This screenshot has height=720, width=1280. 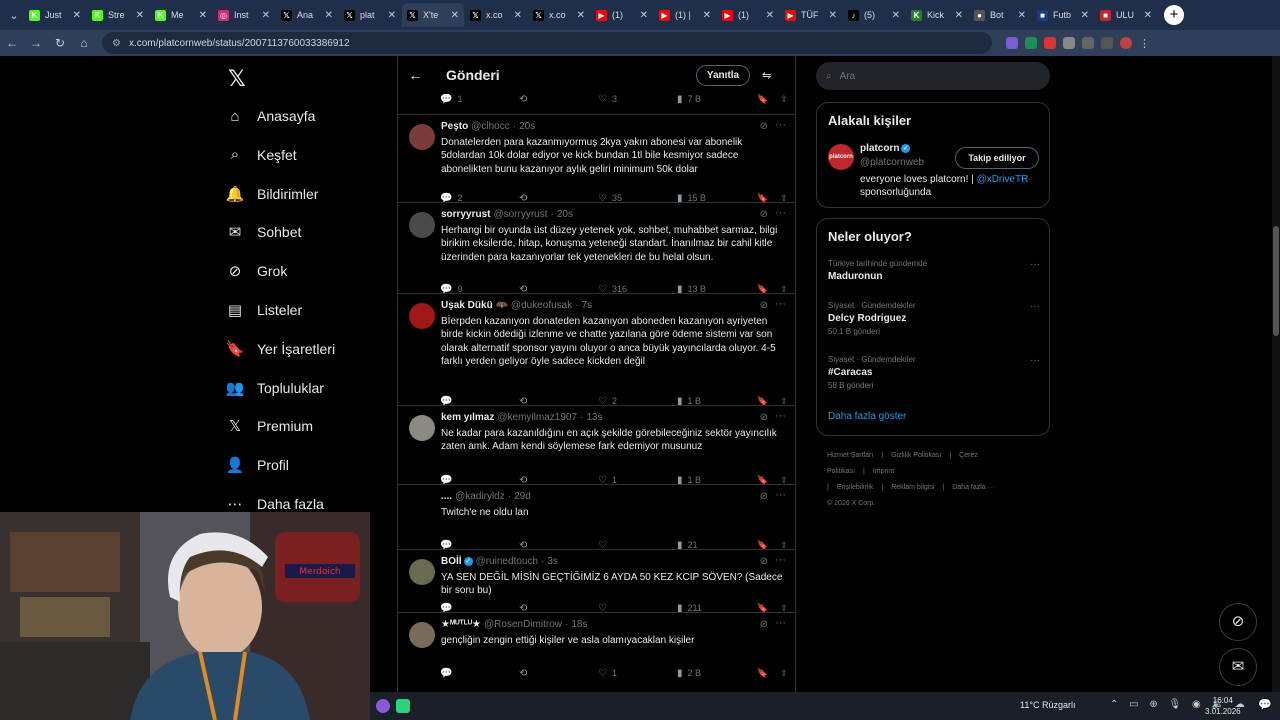 I want to click on post-time: 3s, so click(x=552, y=561).